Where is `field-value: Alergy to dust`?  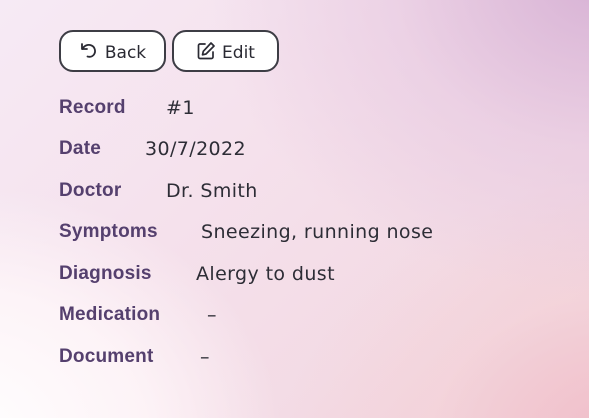 field-value: Alergy to dust is located at coordinates (265, 274).